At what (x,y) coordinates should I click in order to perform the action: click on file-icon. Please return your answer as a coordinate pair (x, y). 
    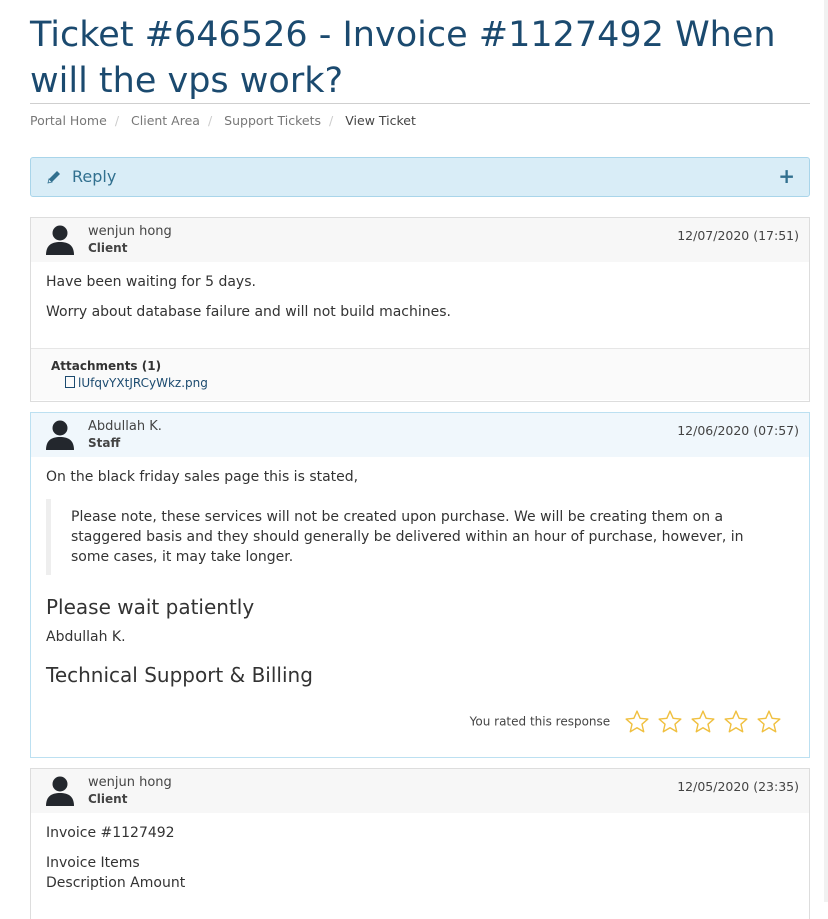
    Looking at the image, I should click on (70, 382).